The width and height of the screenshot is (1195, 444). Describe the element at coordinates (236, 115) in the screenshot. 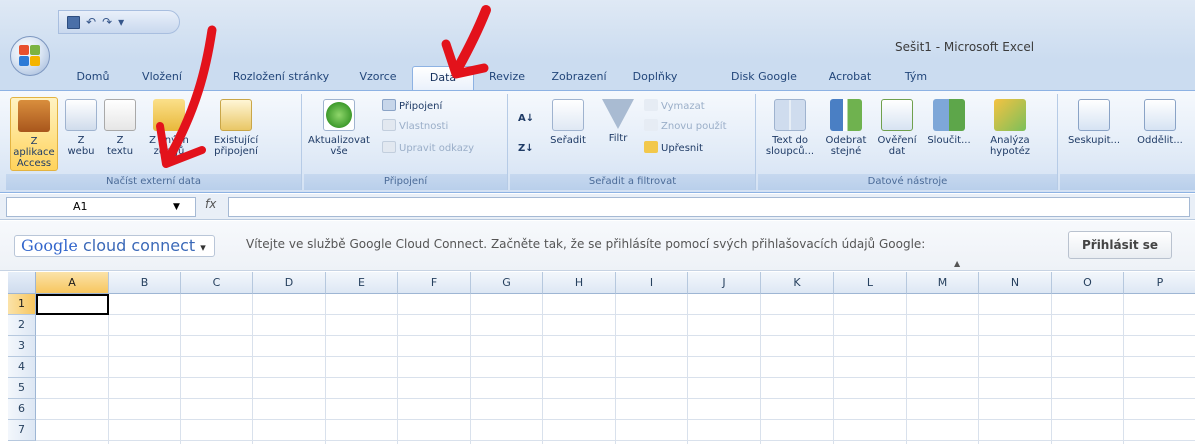

I see `existing-connections-icon` at that location.